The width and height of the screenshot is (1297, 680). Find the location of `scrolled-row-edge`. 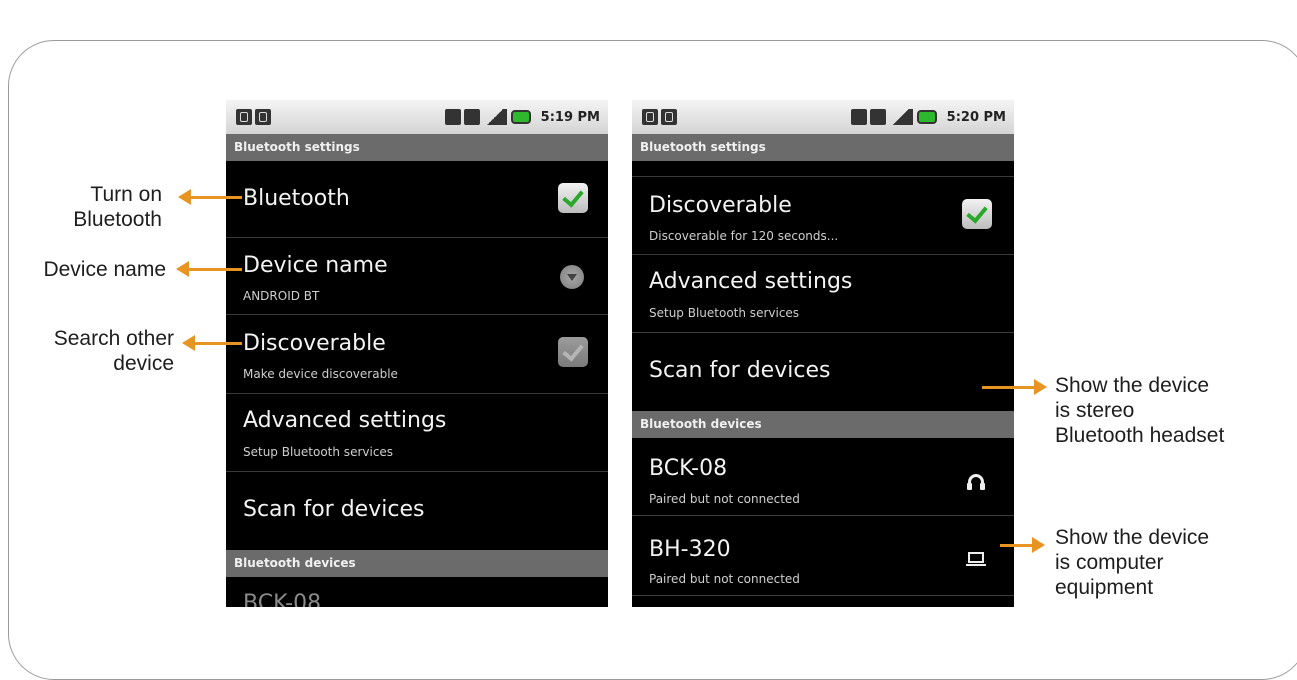

scrolled-row-edge is located at coordinates (823, 169).